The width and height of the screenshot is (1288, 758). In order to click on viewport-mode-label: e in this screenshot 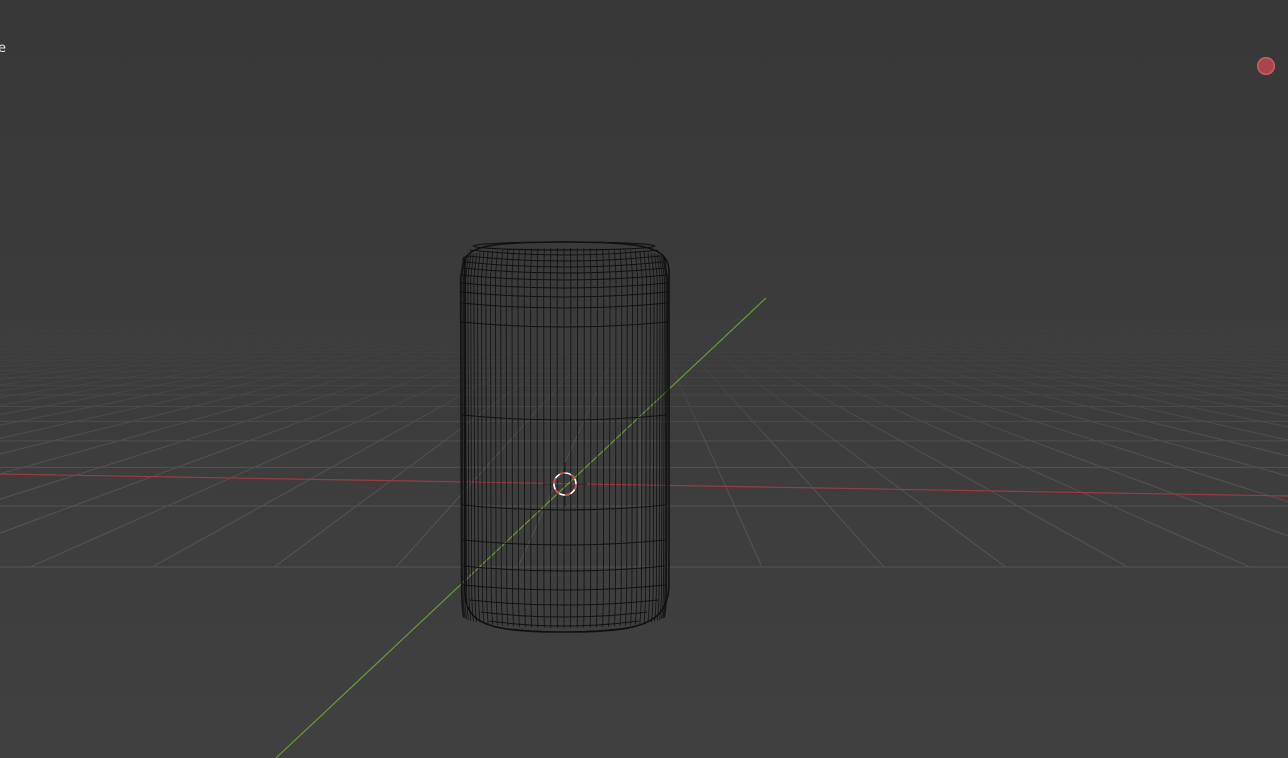, I will do `click(3, 48)`.